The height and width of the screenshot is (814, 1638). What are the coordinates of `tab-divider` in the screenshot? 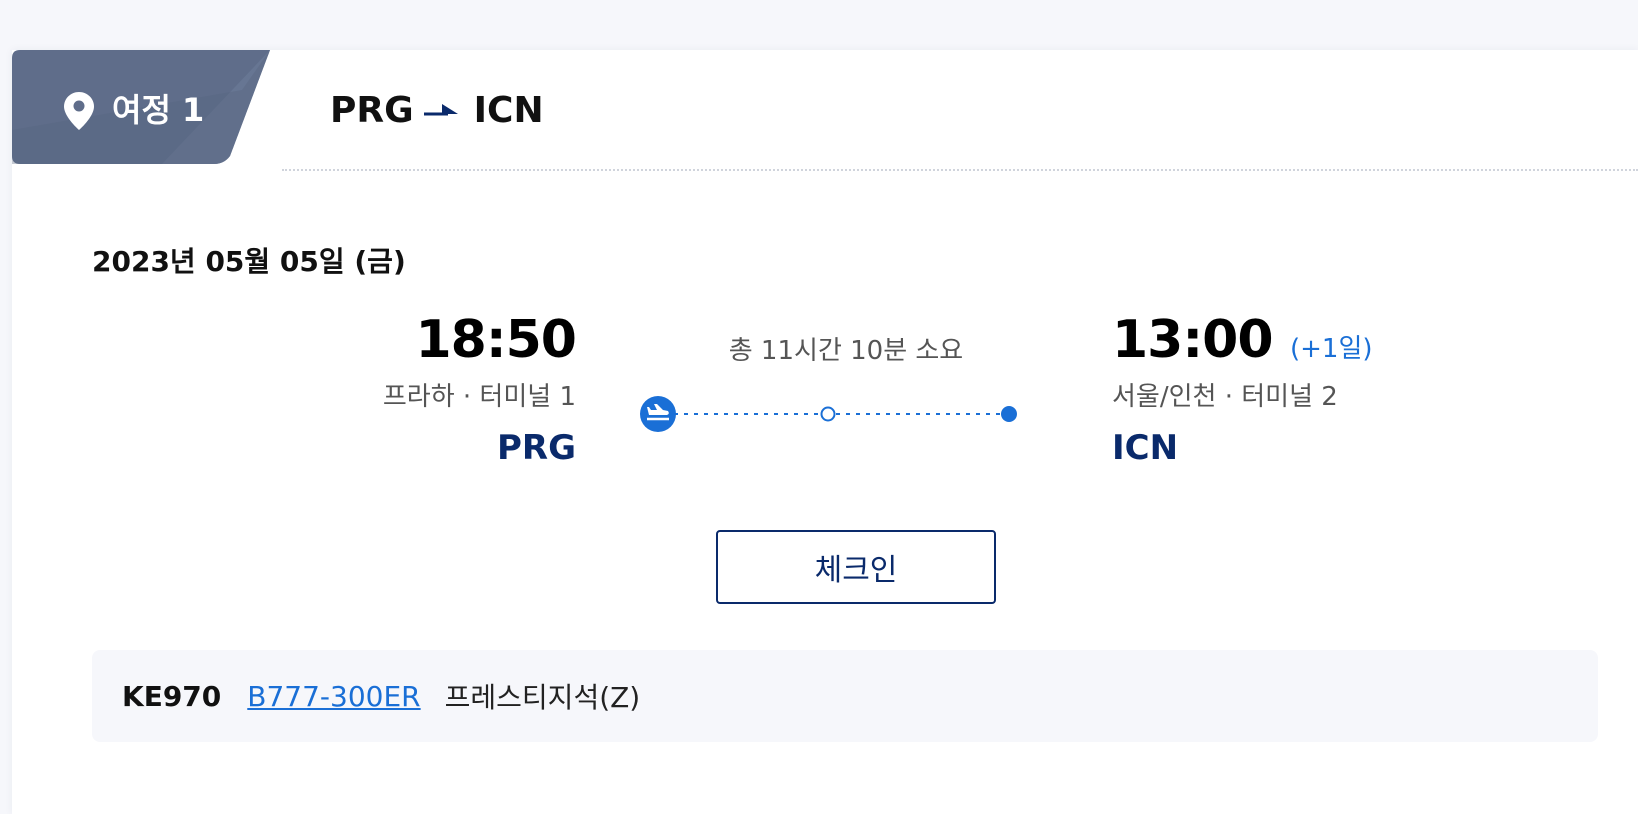 It's located at (960, 170).